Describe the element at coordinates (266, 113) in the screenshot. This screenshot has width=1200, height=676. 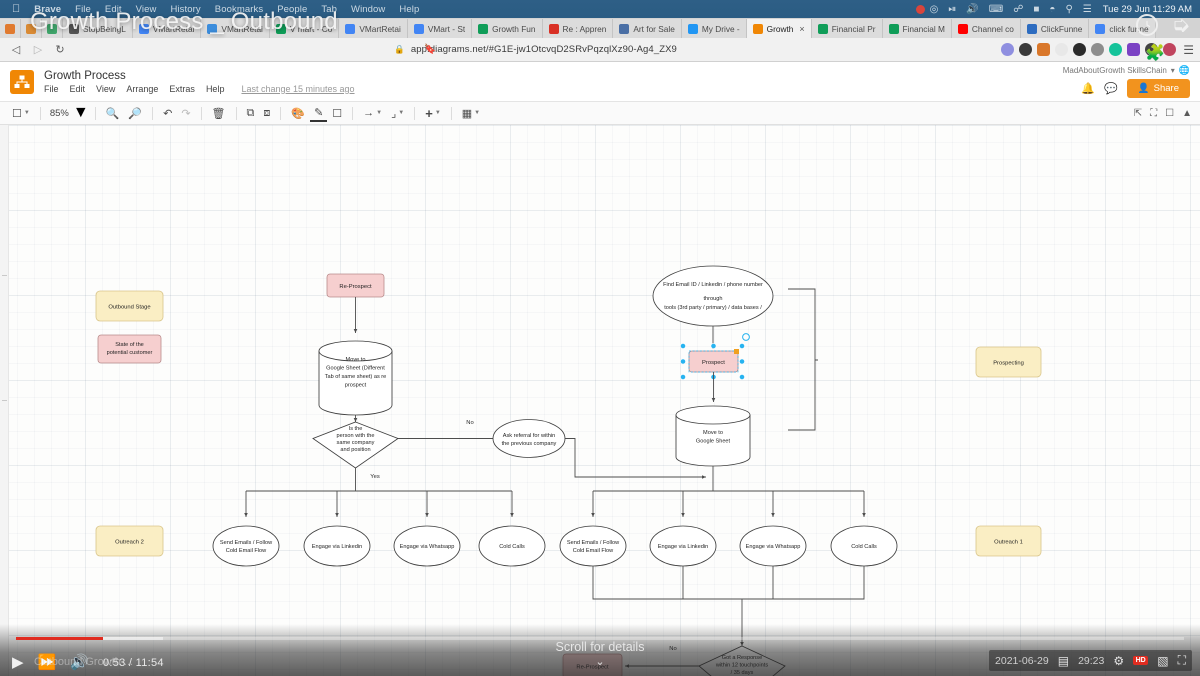
I see `send-to-back-icon: ⧈` at that location.